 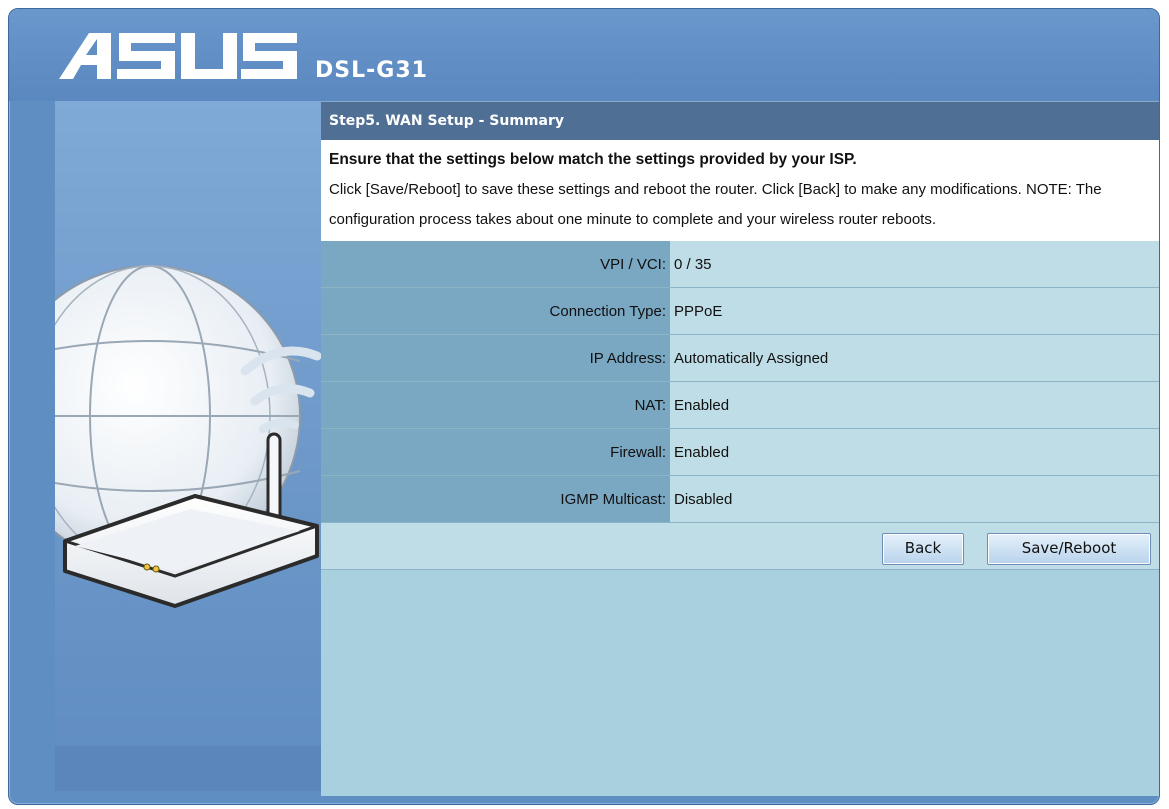 What do you see at coordinates (740, 120) in the screenshot?
I see `step-title: Step5. WAN Setup - Summary` at bounding box center [740, 120].